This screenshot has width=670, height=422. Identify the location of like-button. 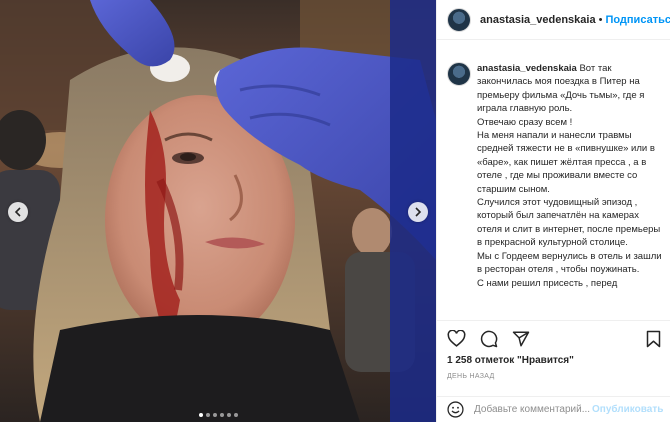
(456, 339).